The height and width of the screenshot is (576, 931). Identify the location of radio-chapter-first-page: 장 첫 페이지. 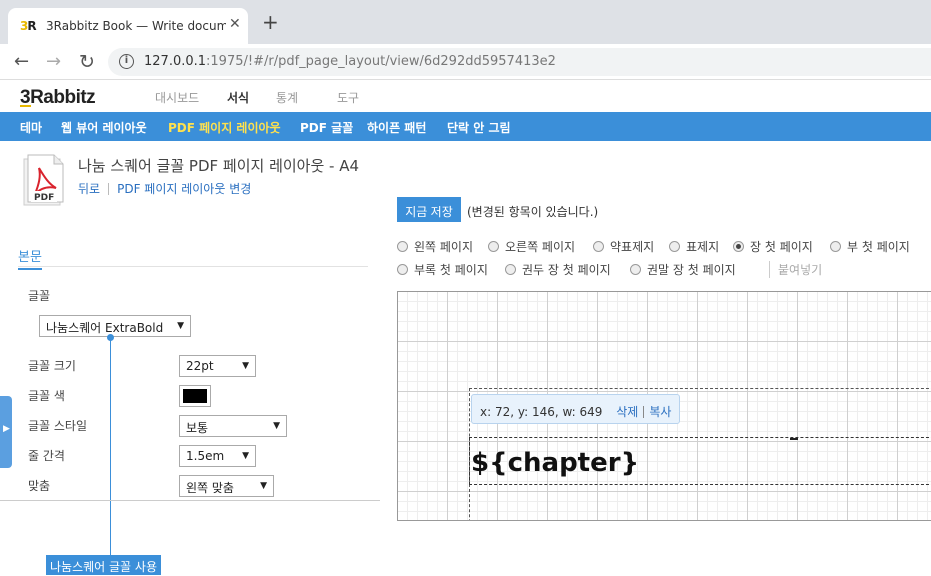
(773, 246).